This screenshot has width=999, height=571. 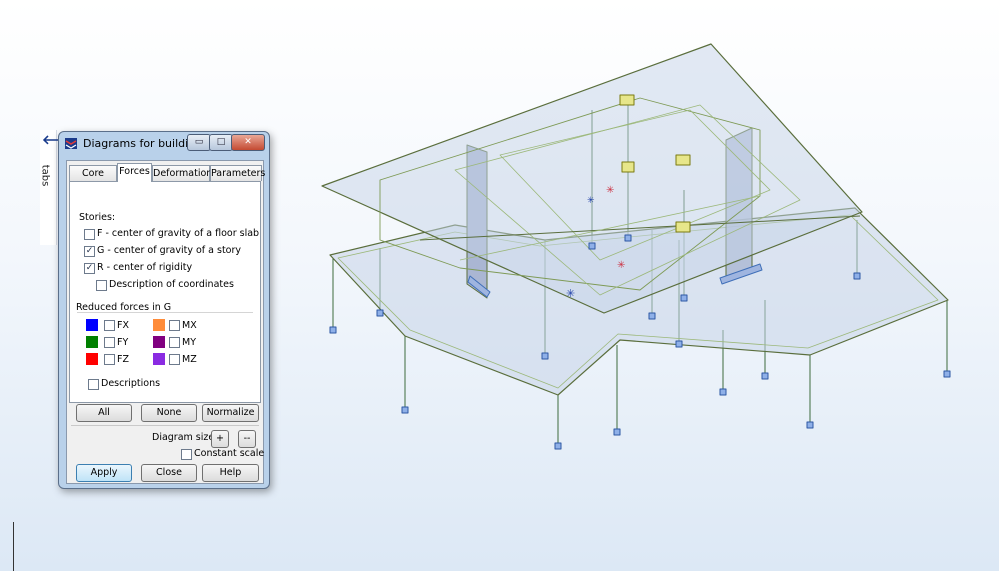 I want to click on maximize-button: □, so click(x=221, y=142).